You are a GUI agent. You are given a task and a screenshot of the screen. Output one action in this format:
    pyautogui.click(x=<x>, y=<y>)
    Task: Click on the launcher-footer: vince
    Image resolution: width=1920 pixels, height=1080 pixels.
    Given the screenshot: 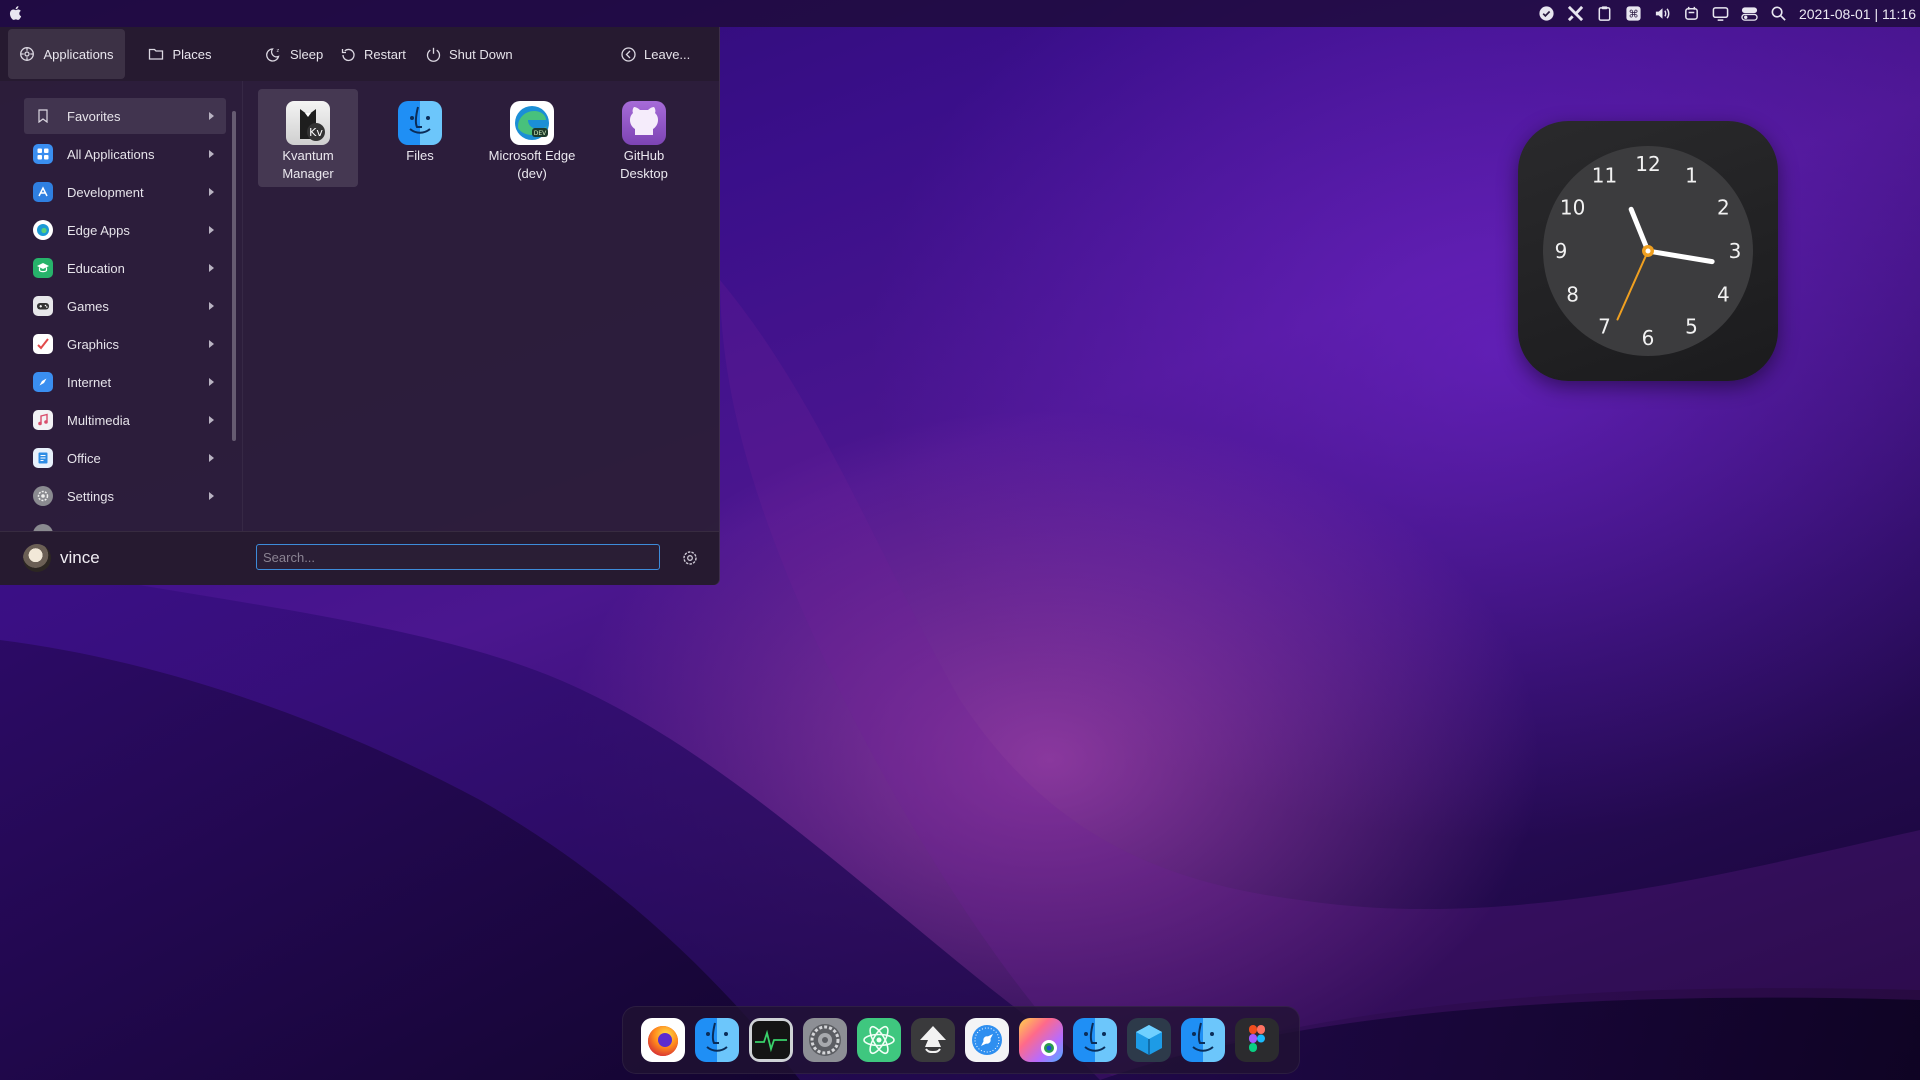 What is the action you would take?
    pyautogui.click(x=359, y=558)
    